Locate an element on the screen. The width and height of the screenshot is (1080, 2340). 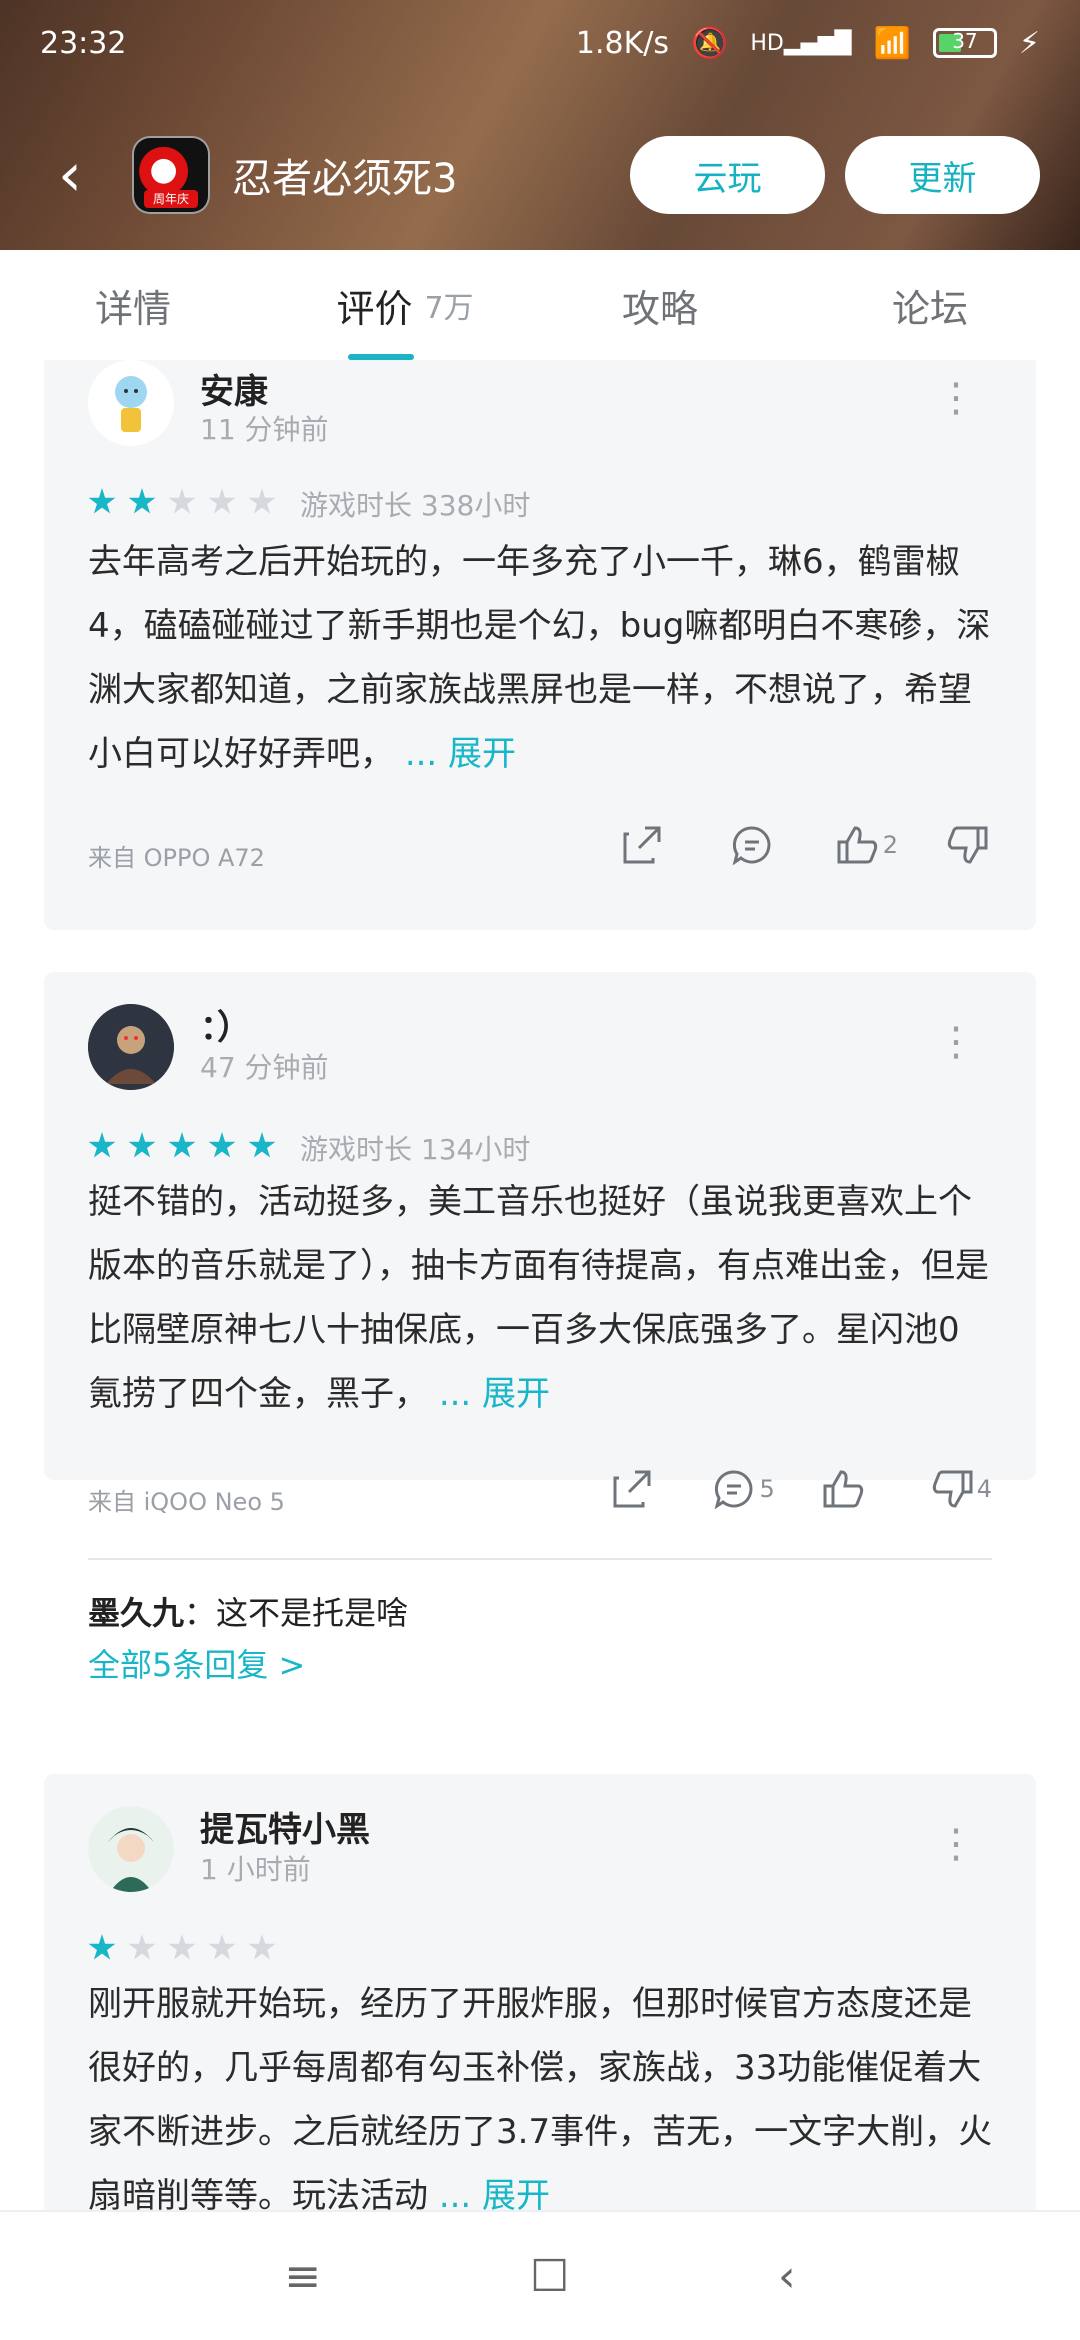
battery-icon: 37 is located at coordinates (964, 43).